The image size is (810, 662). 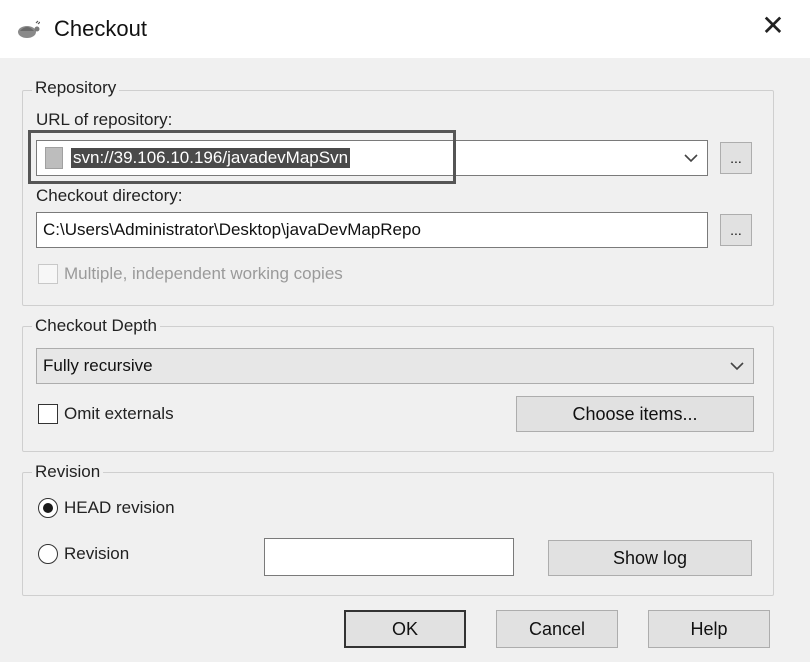 I want to click on checkout-depth-select: Fully recursive, so click(x=395, y=366).